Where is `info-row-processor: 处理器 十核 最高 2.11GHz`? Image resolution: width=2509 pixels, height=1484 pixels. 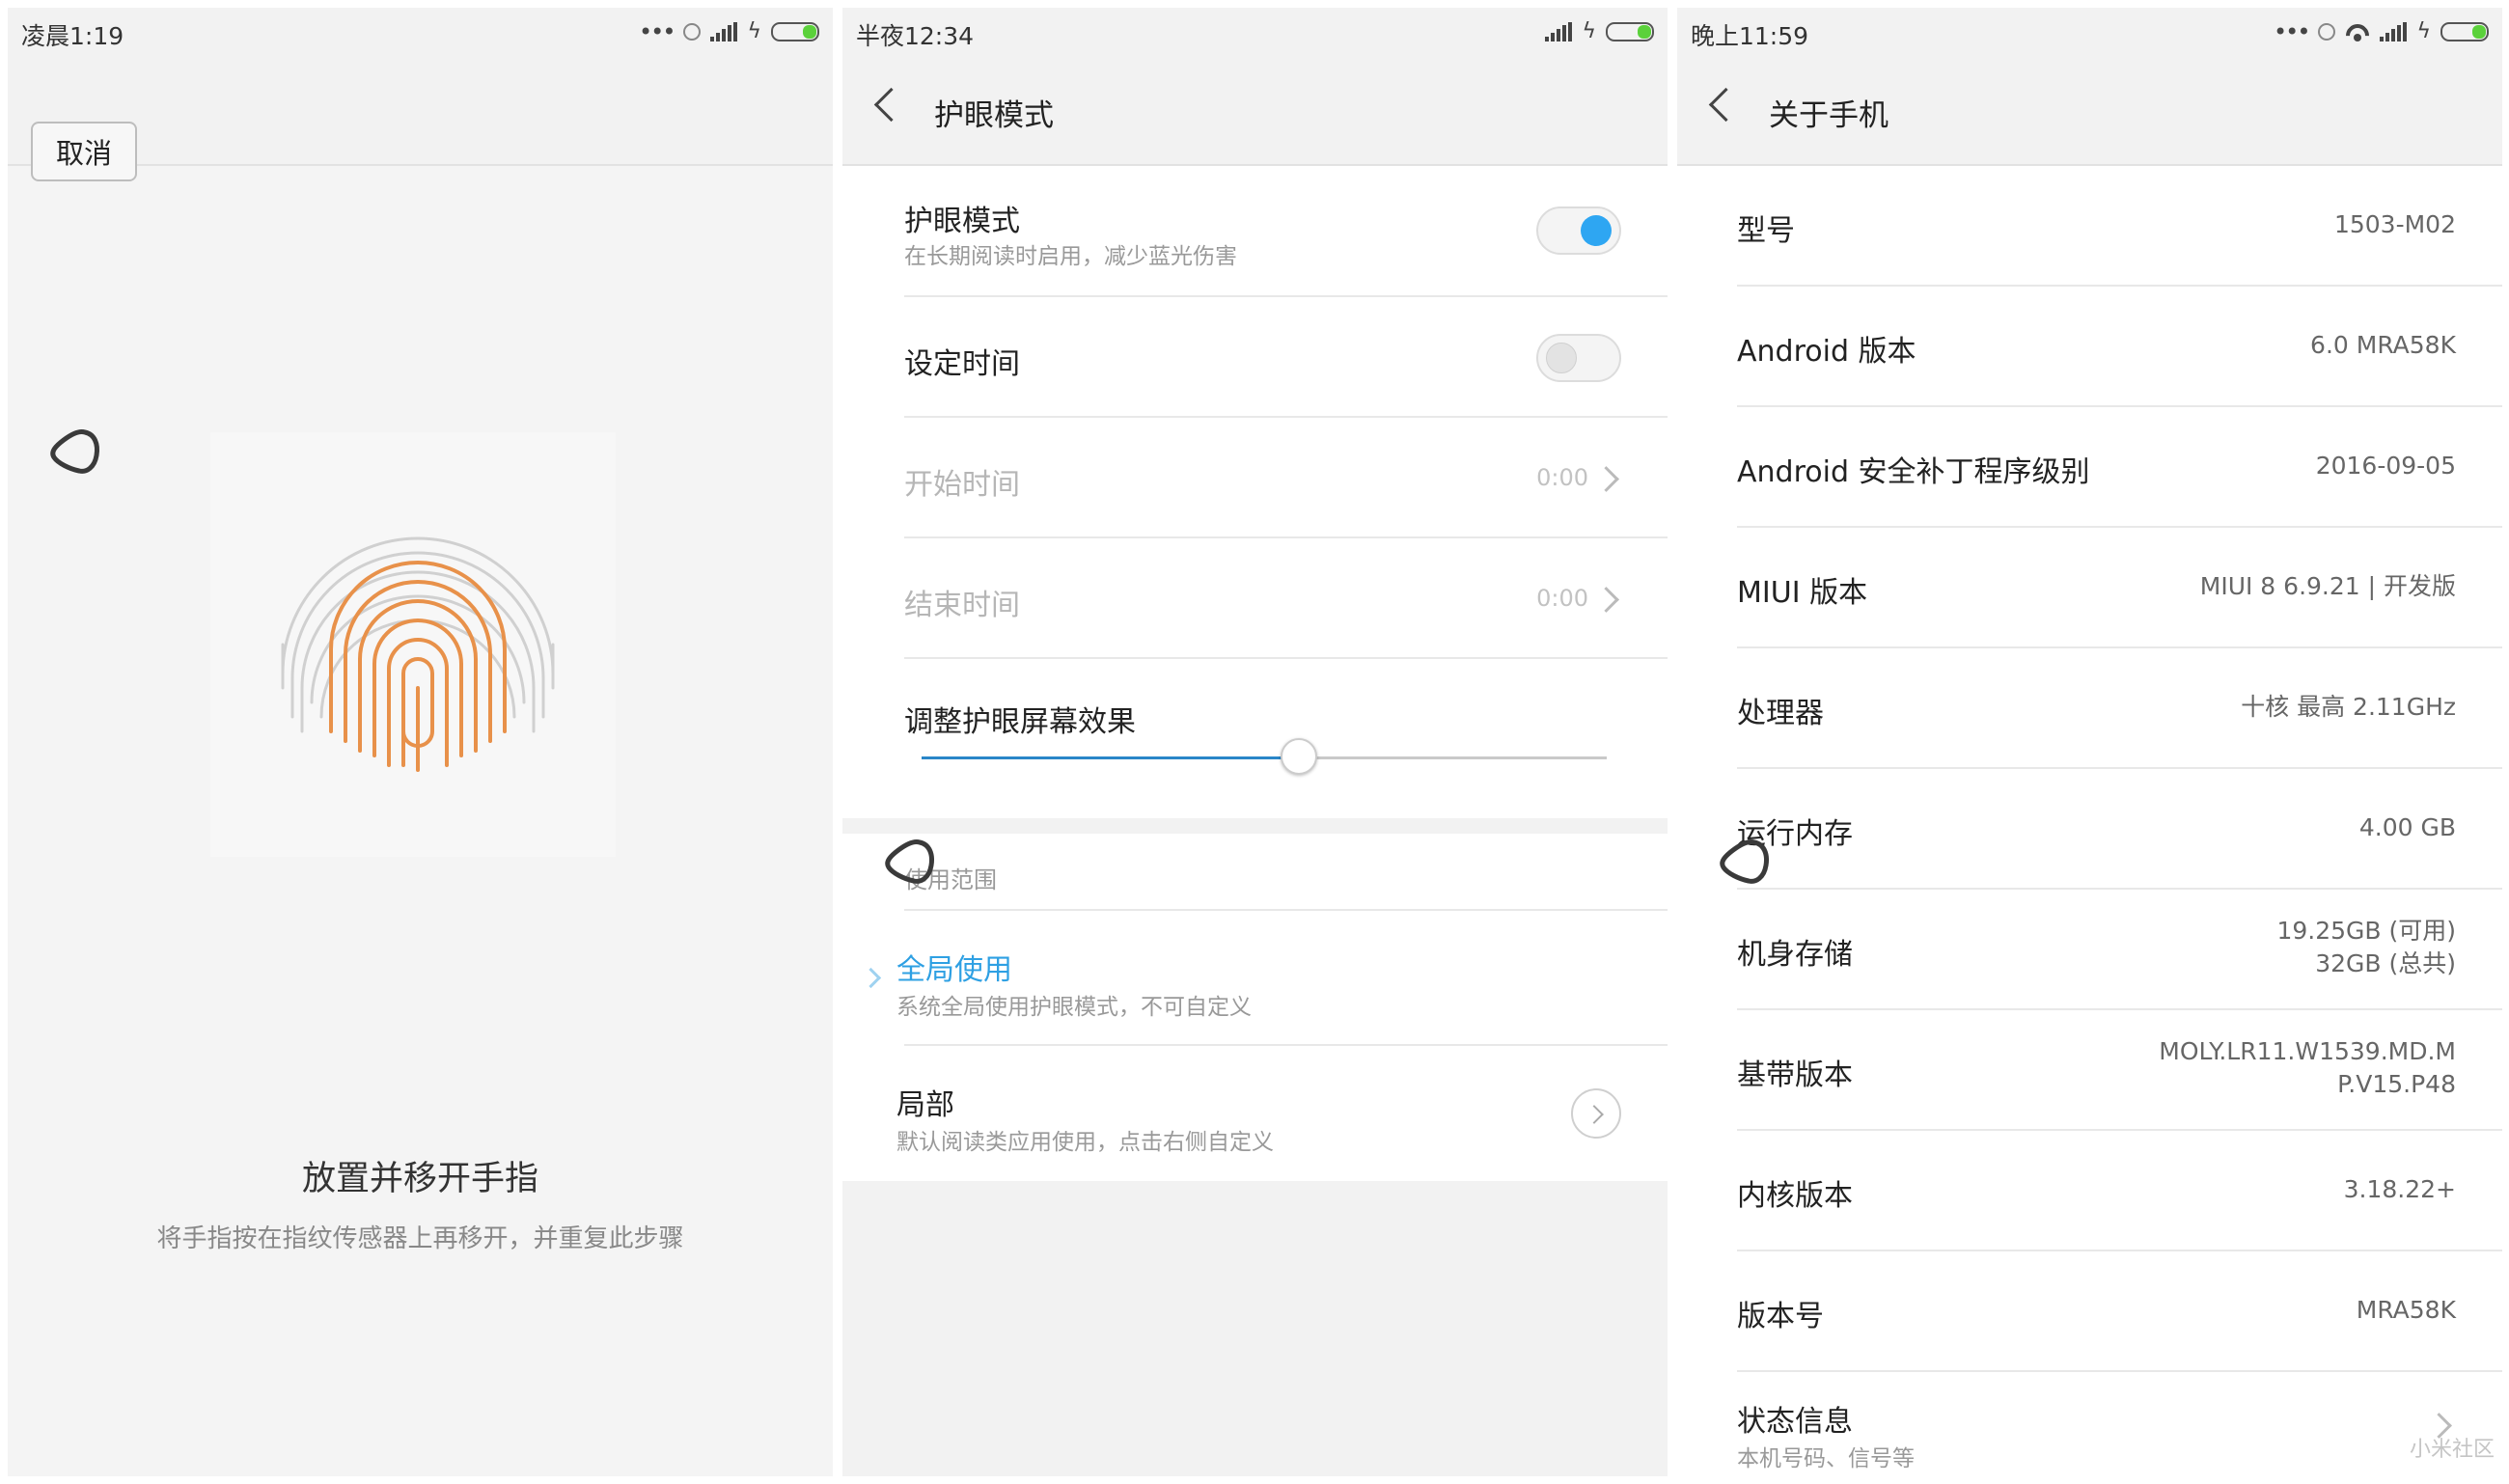 info-row-processor: 处理器 十核 最高 2.11GHz is located at coordinates (2089, 708).